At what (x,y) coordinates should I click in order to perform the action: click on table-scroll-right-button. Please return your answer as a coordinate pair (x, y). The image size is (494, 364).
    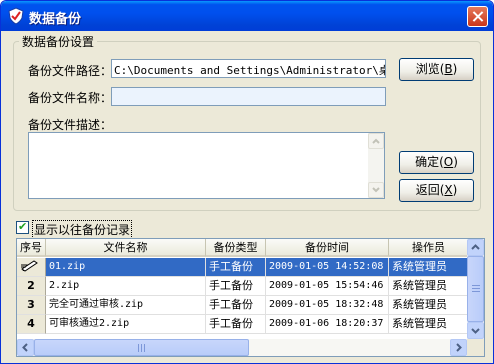
    Looking at the image, I should click on (458, 347).